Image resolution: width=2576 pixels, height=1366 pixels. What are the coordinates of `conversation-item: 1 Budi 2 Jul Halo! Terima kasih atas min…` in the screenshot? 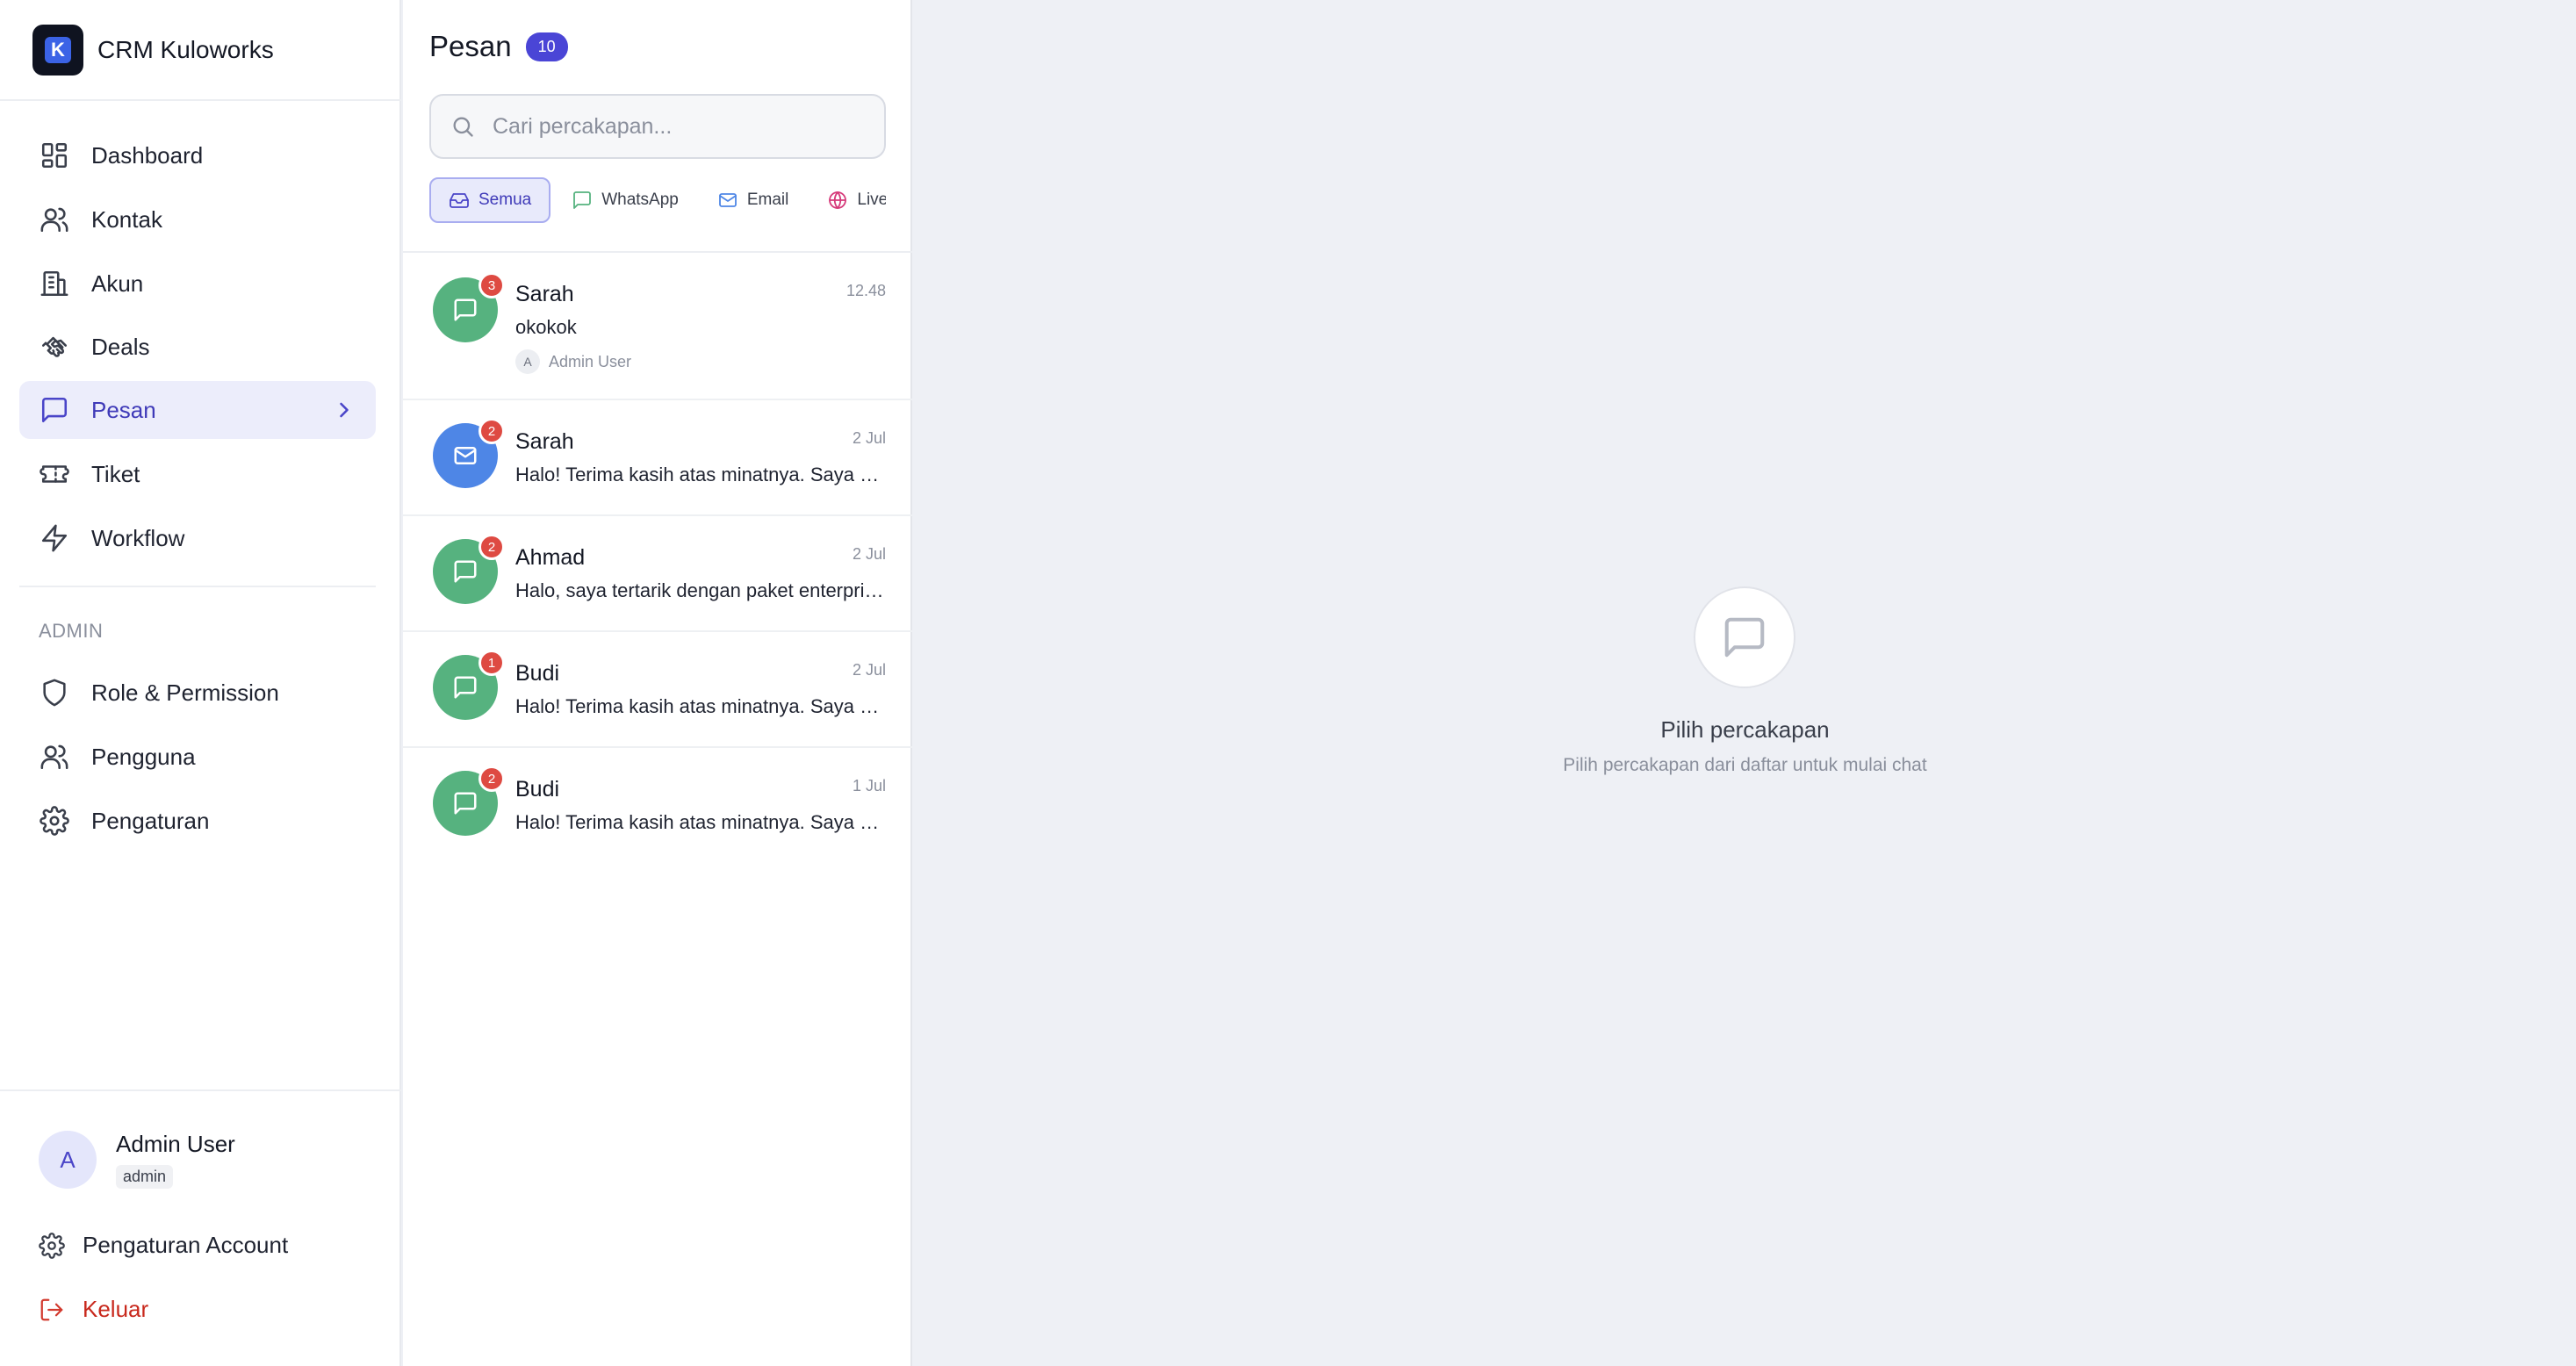 It's located at (657, 690).